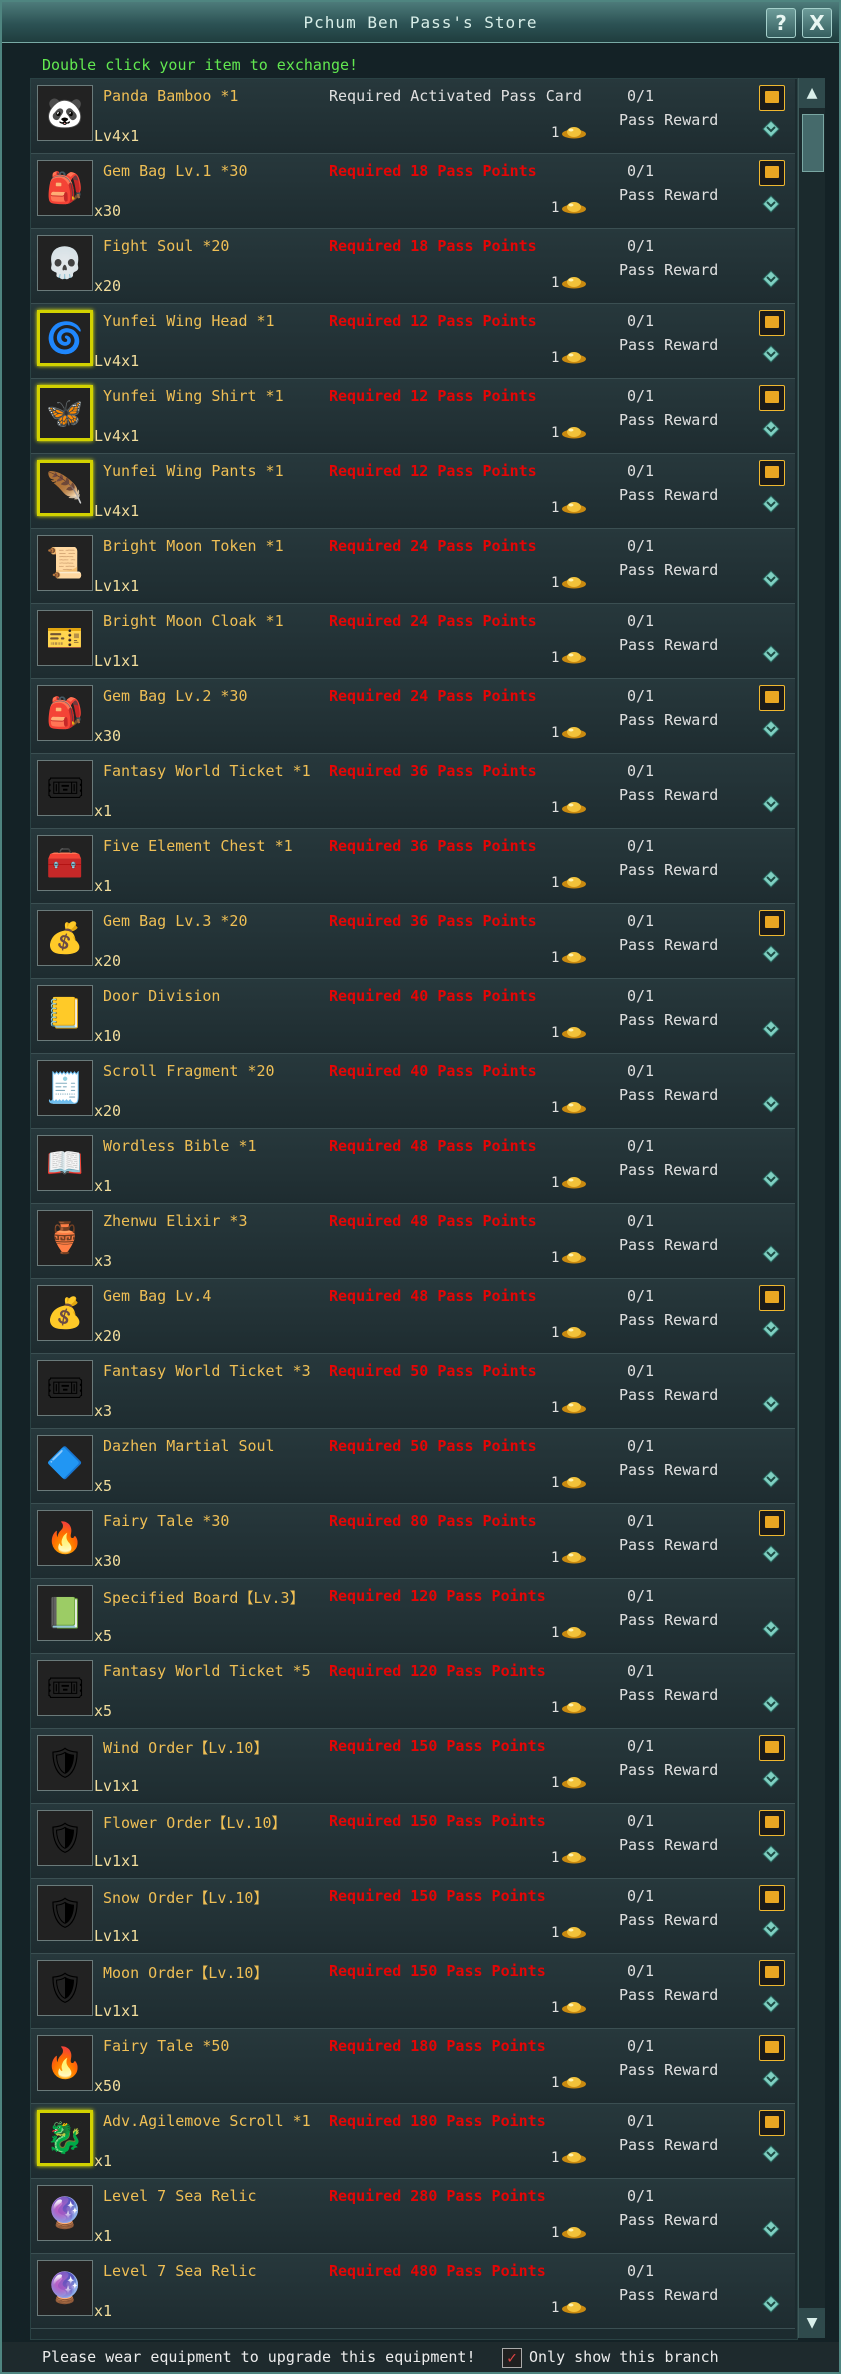 This screenshot has width=841, height=2374. Describe the element at coordinates (420, 22) in the screenshot. I see `title-bar: Pchum Ben Pass's Store ? X` at that location.